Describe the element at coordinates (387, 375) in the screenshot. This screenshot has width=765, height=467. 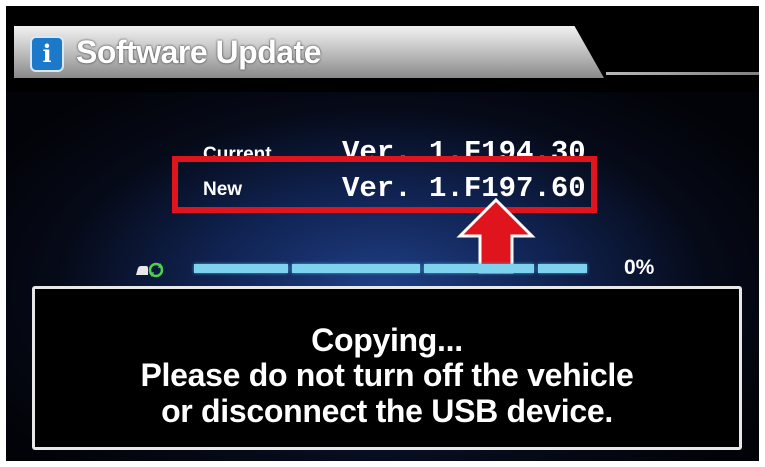
I see `status-message-line-2: Please do not turn off the vehicle` at that location.